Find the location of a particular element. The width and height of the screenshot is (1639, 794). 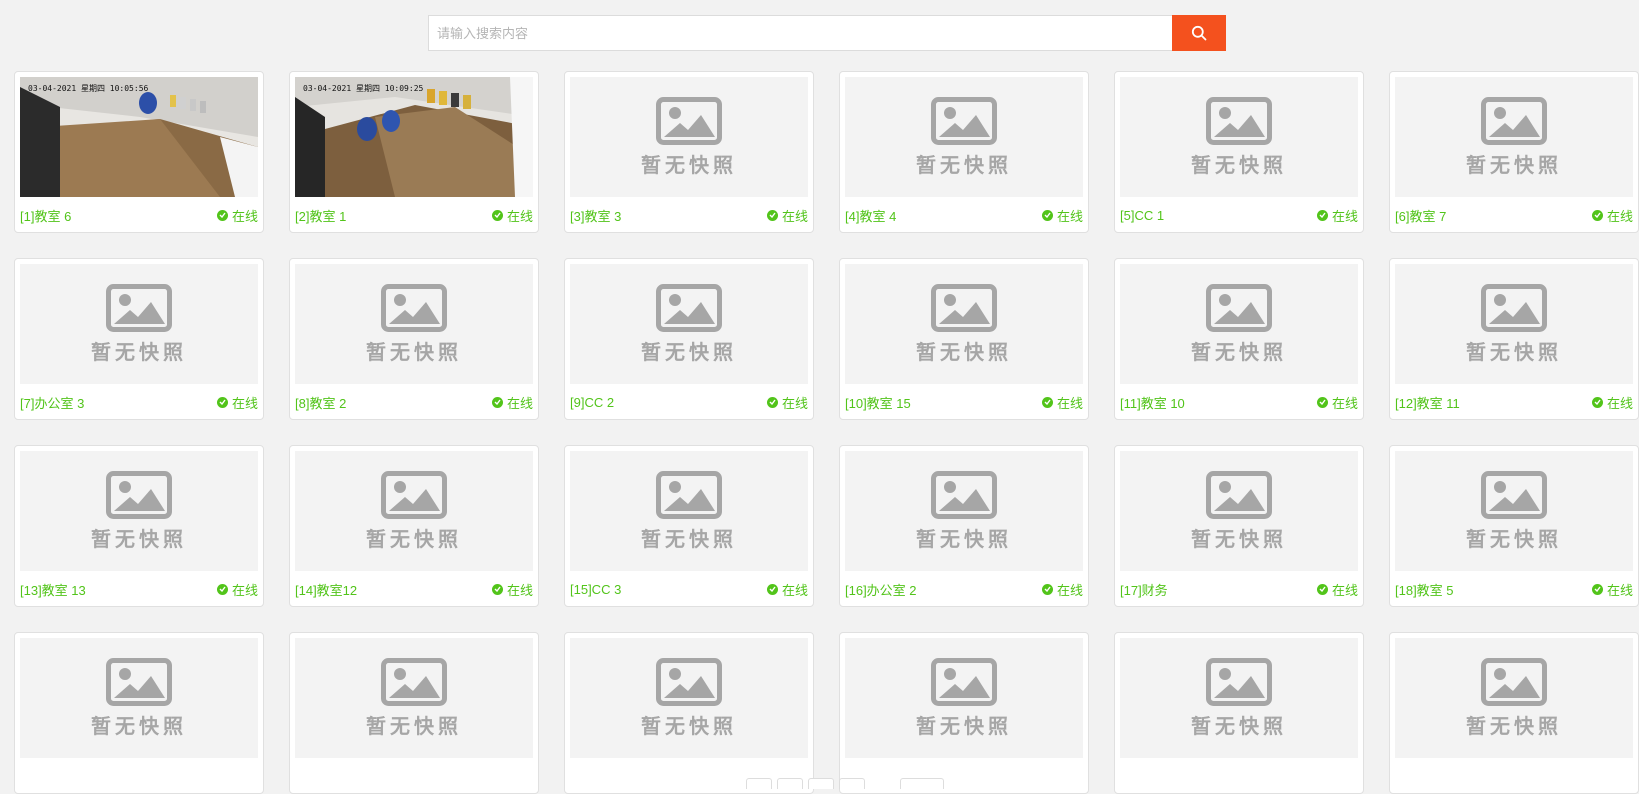

page-jump-input is located at coordinates (922, 783).